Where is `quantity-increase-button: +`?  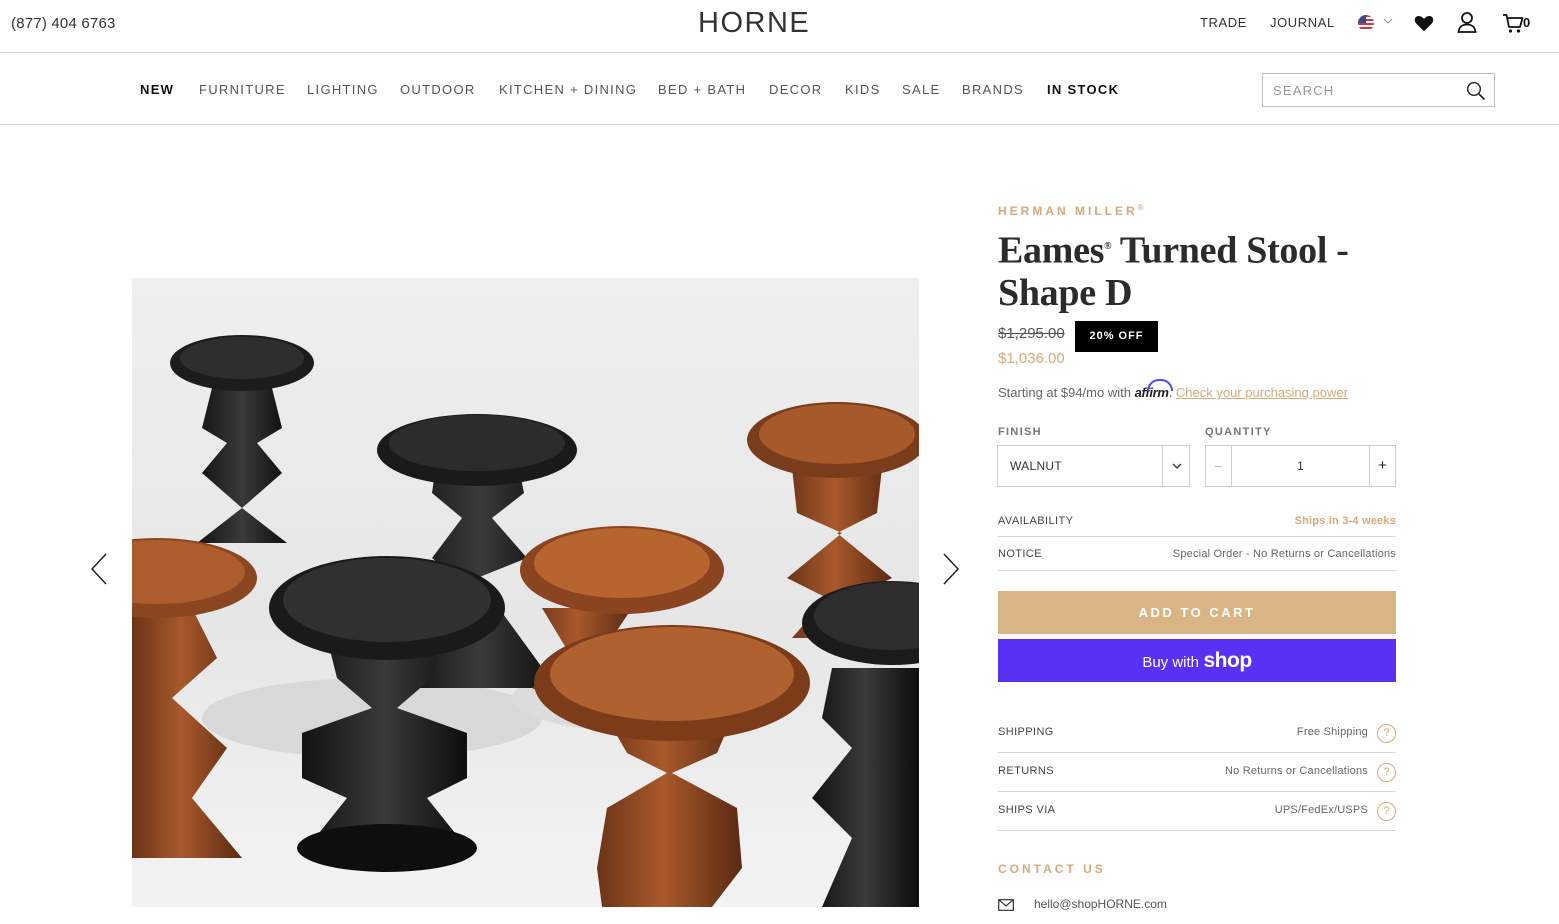
quantity-increase-button: + is located at coordinates (1382, 466).